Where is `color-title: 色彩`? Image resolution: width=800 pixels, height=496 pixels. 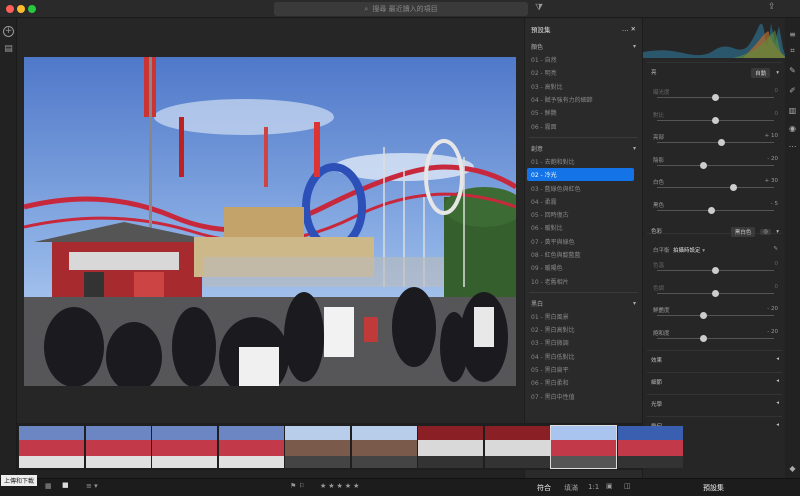 color-title: 色彩 is located at coordinates (657, 232).